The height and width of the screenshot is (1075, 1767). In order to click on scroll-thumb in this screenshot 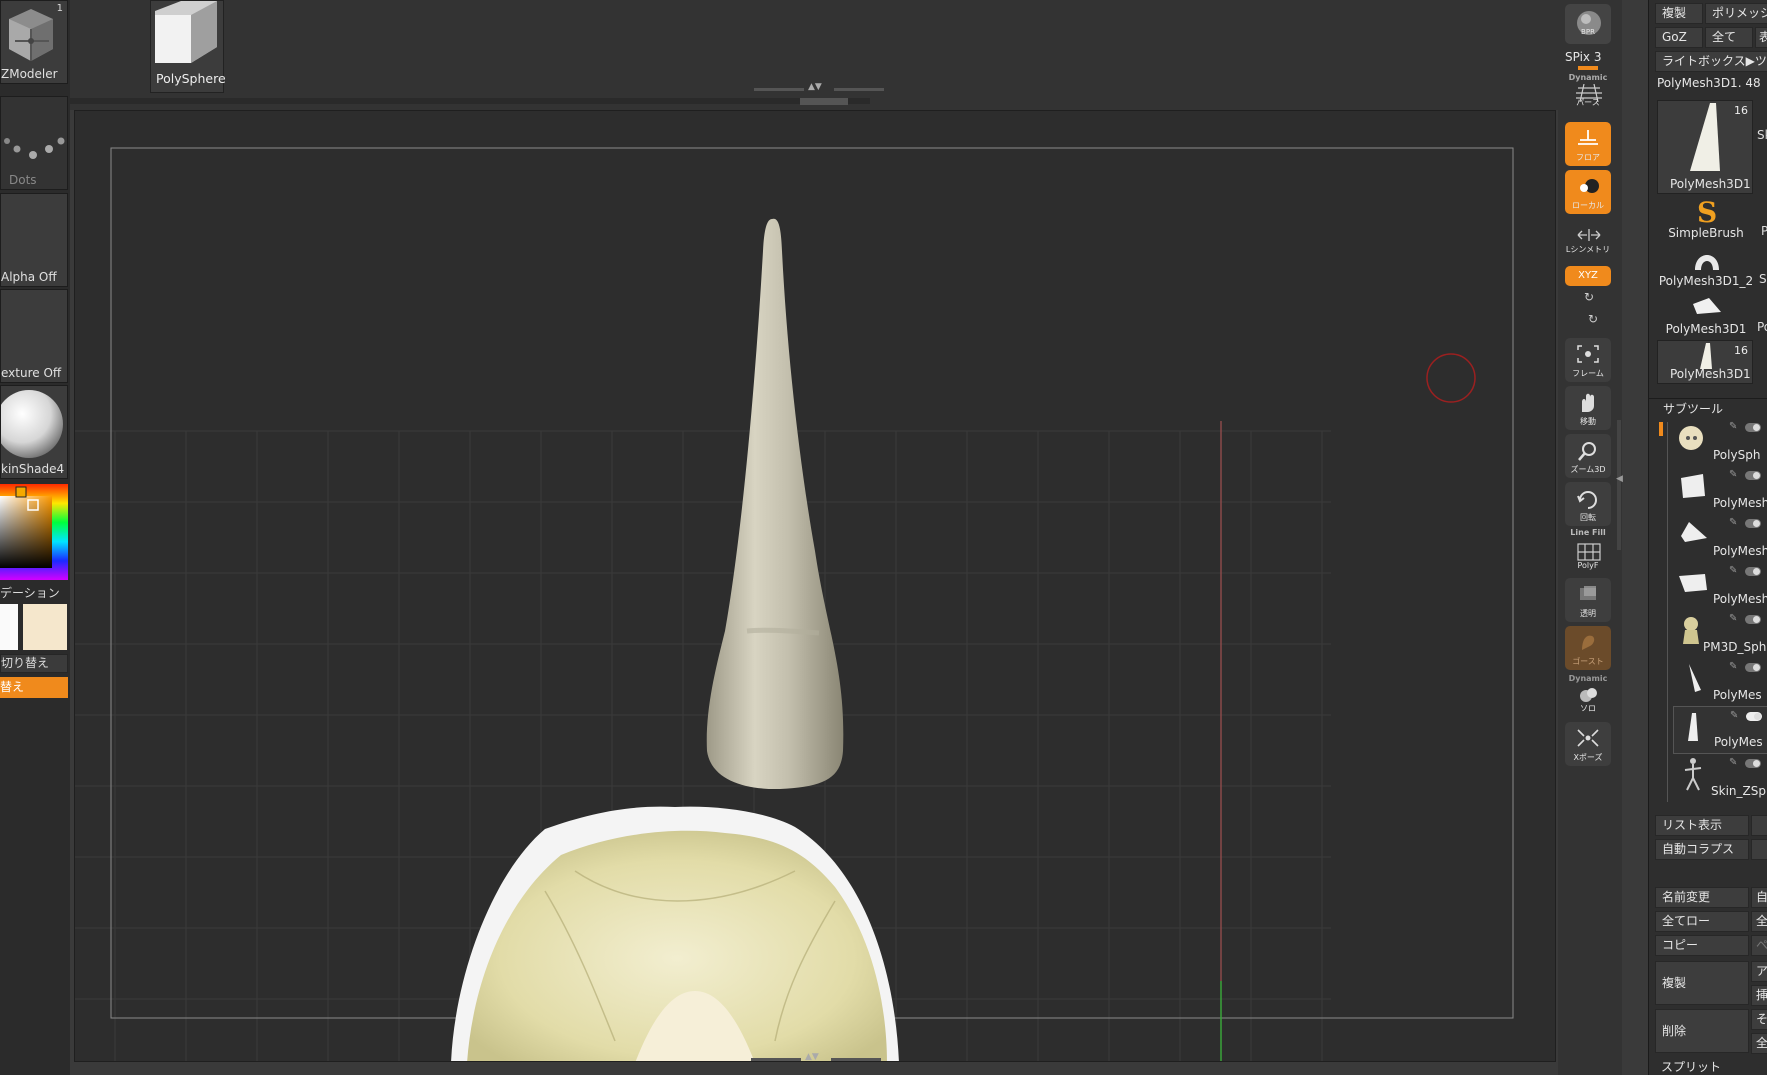, I will do `click(824, 101)`.